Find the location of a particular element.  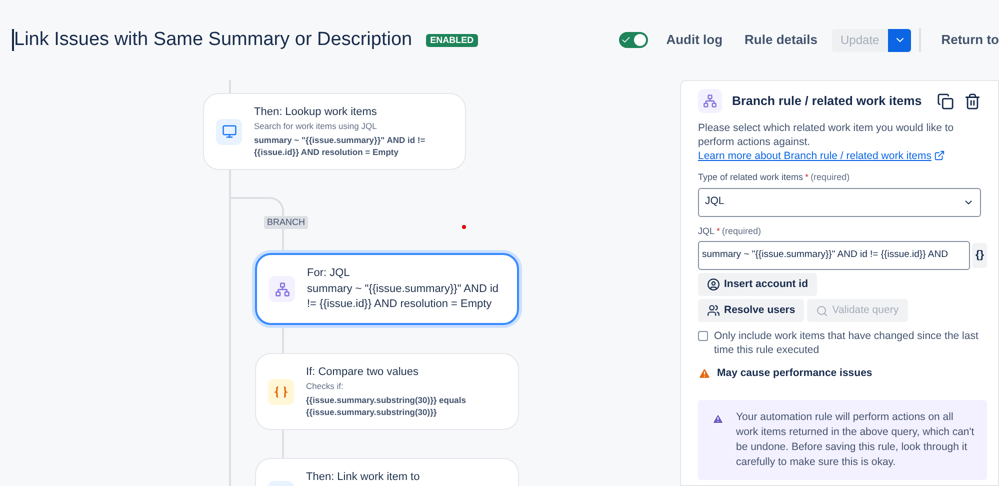

step-title: For: JQL is located at coordinates (329, 273).